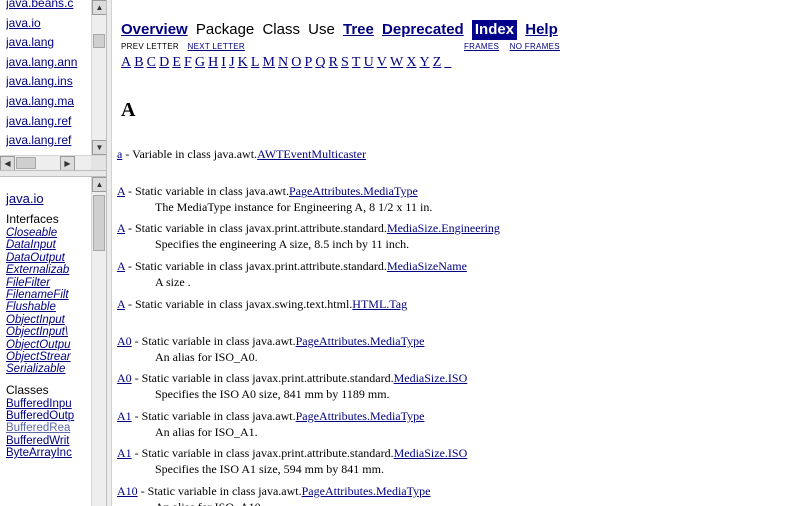  I want to click on entry-class-link: MediaSize.Engineering, so click(443, 228).